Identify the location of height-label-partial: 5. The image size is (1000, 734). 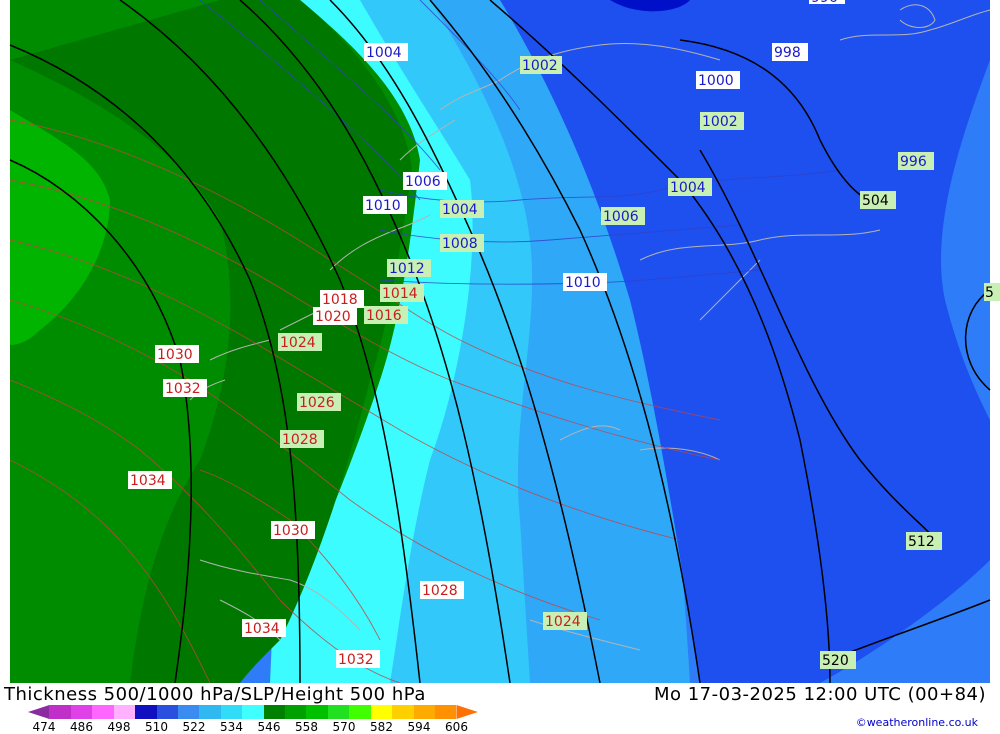
(989, 293).